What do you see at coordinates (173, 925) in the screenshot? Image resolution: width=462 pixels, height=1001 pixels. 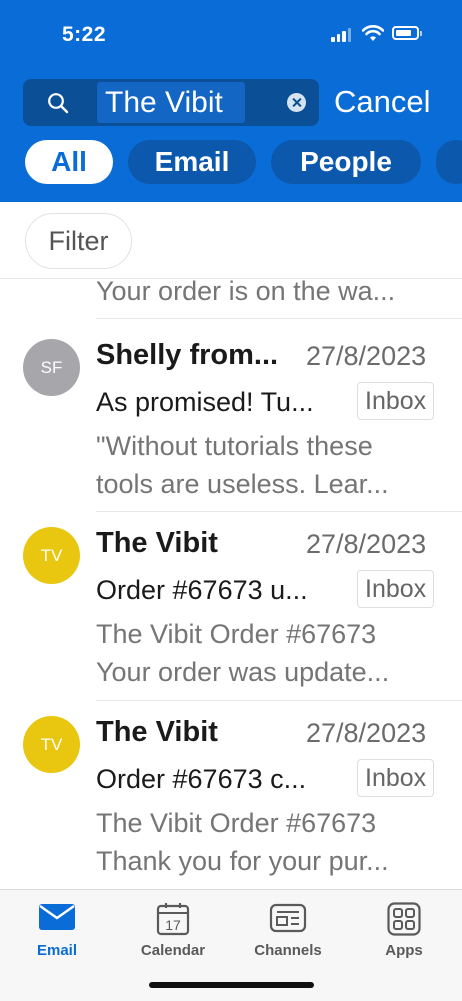 I see `calendar-icon-day: 17` at bounding box center [173, 925].